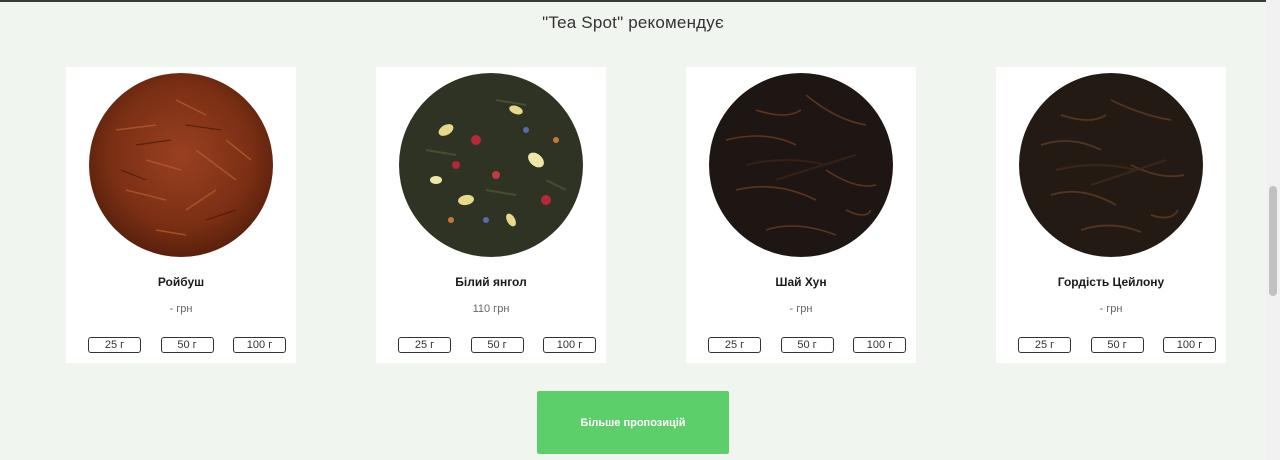  I want to click on product-card: Ройбуш - грн 25 г 50 г 100 г, so click(181, 215).